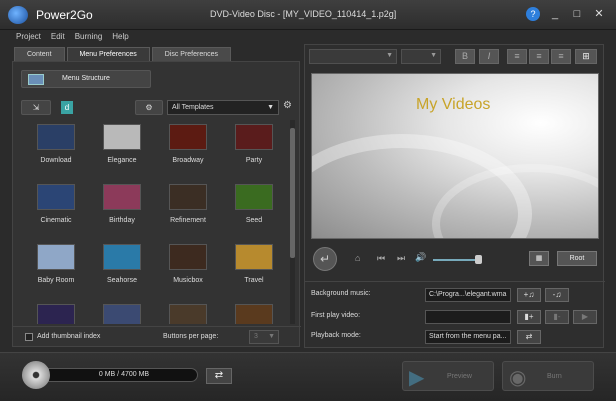  I want to click on template-item: Seahorse, so click(122, 267).